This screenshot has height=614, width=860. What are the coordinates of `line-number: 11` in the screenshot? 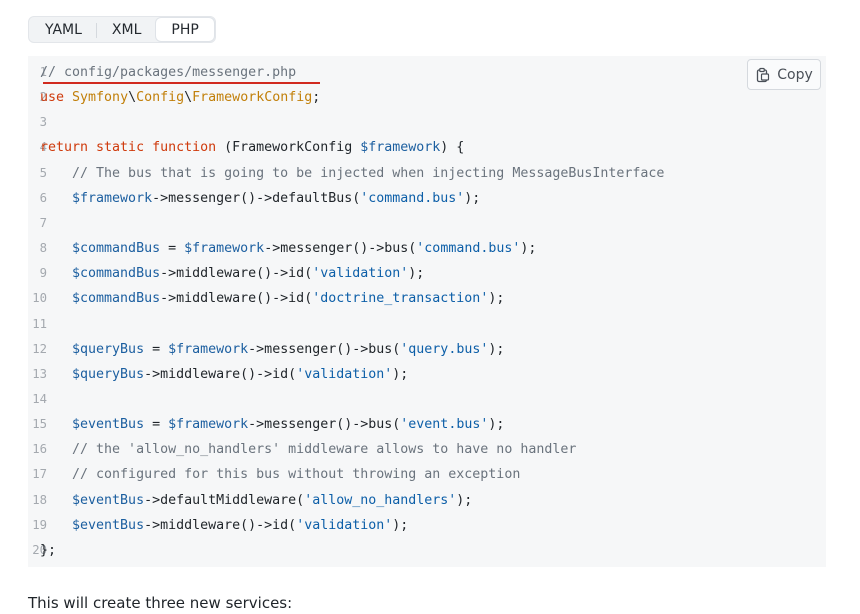 It's located at (39, 323).